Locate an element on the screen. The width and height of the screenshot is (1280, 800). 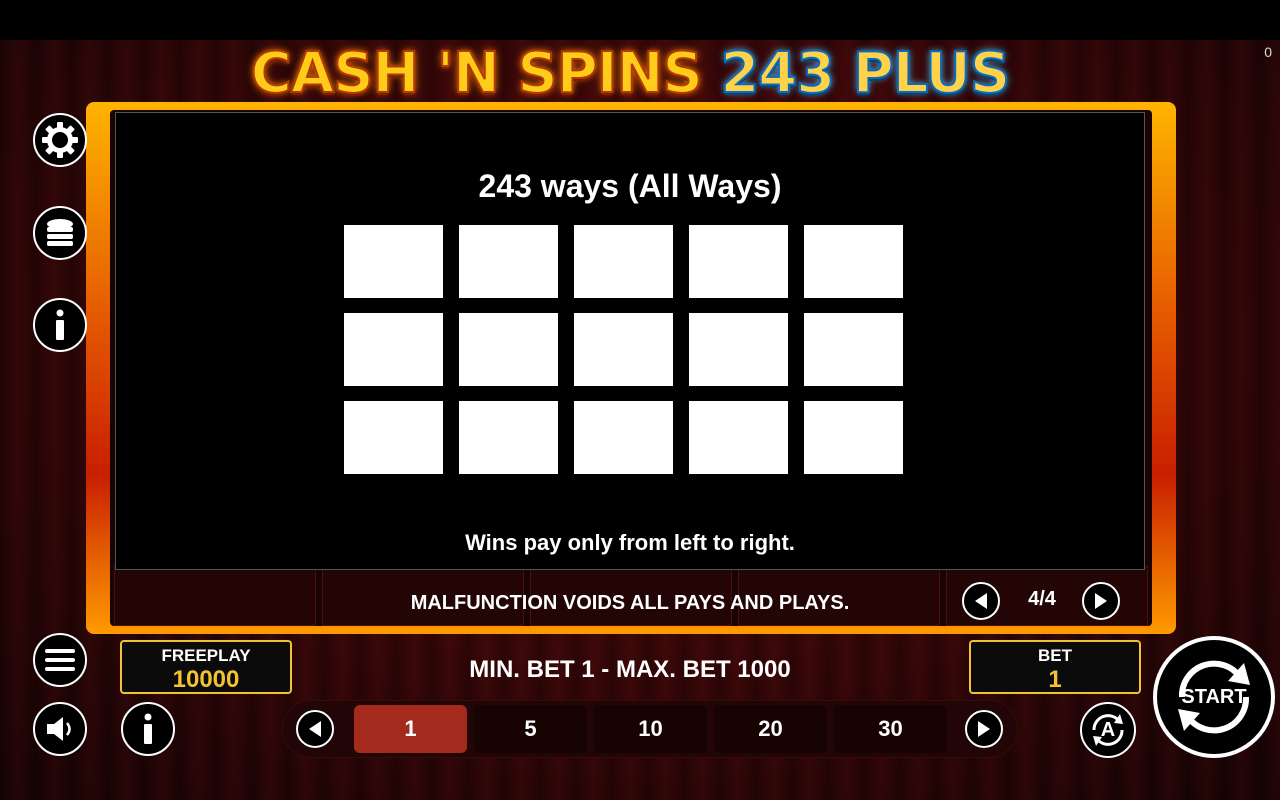
gear-icon is located at coordinates (60, 140).